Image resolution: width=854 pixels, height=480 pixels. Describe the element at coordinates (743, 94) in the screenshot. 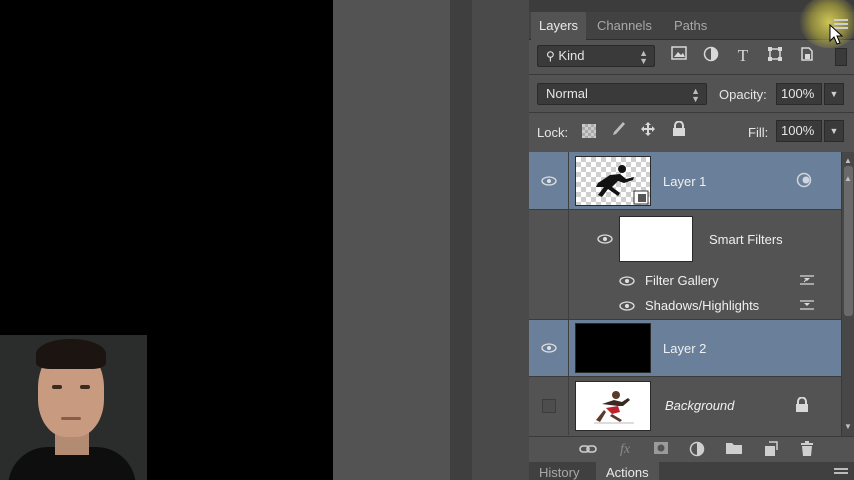

I see `opacity-label: Opacity:` at that location.